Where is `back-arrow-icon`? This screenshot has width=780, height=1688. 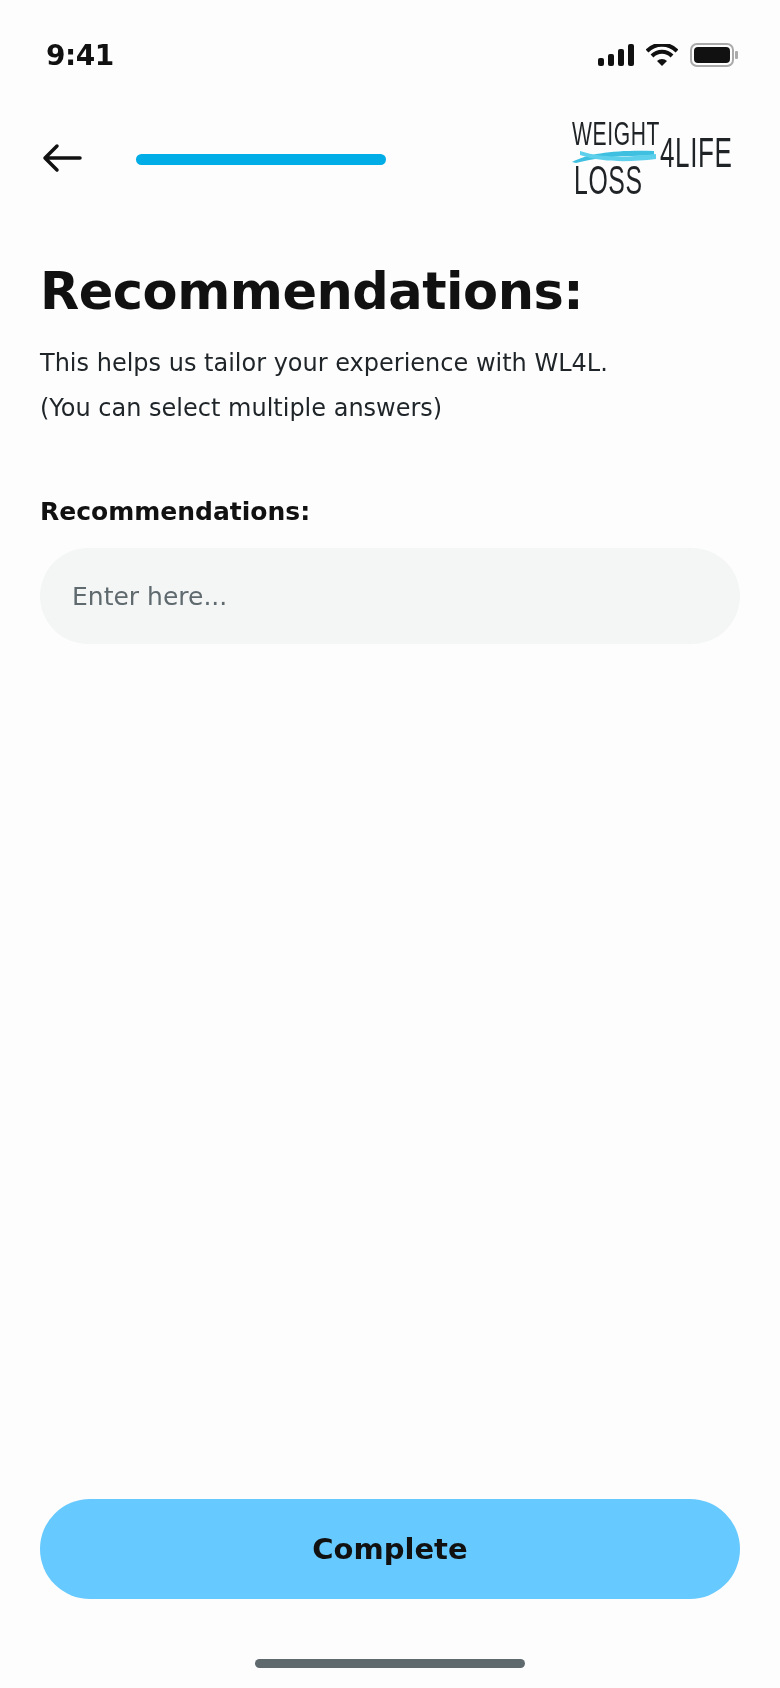 back-arrow-icon is located at coordinates (62, 158).